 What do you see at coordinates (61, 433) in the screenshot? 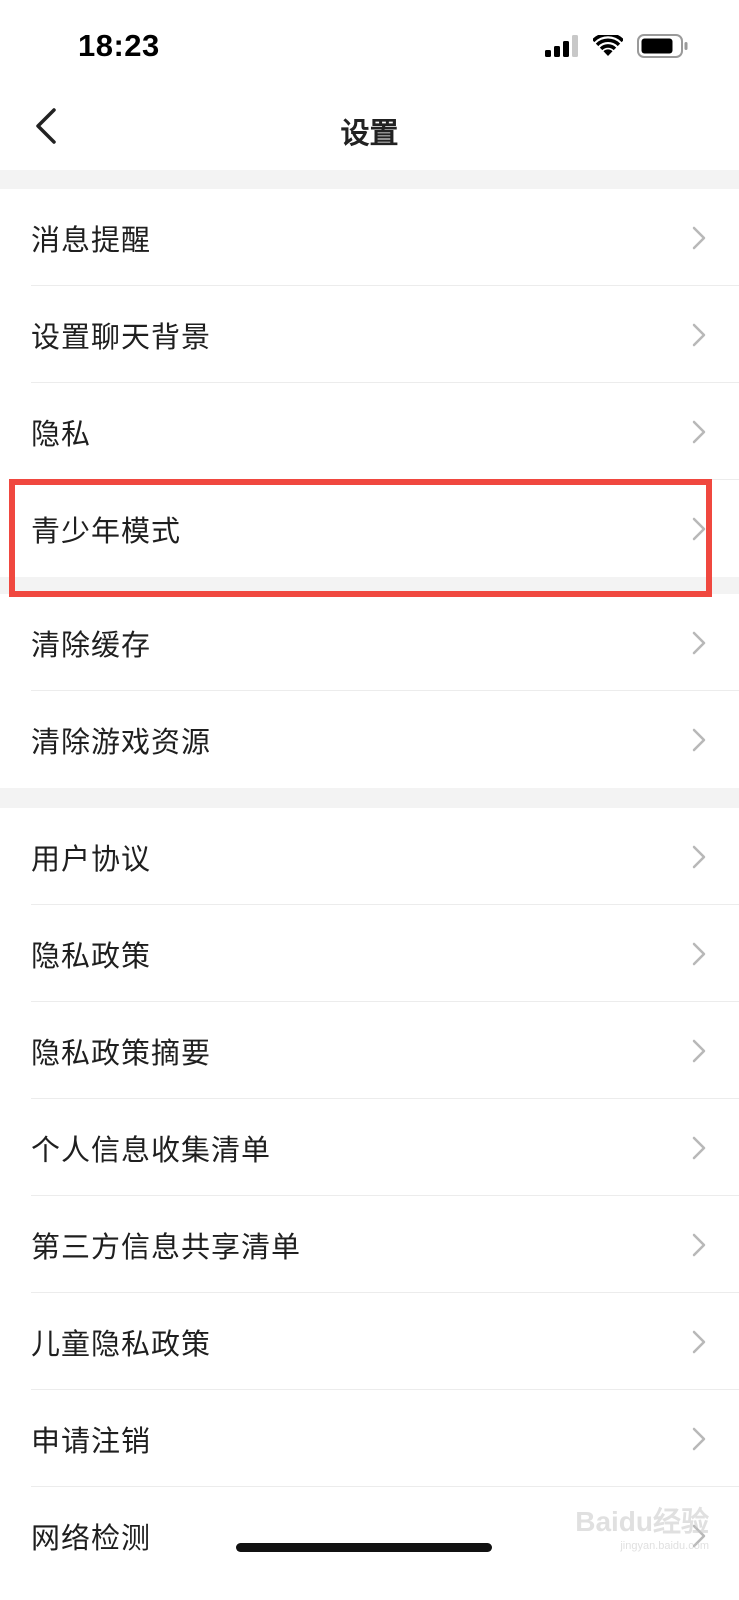
I see `row-label: 隐私` at bounding box center [61, 433].